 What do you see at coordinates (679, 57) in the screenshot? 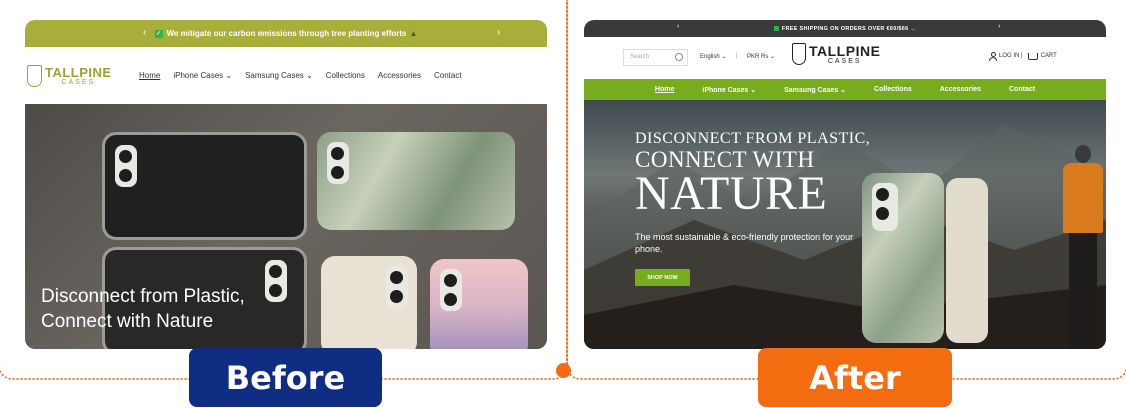
I see `search-icon` at bounding box center [679, 57].